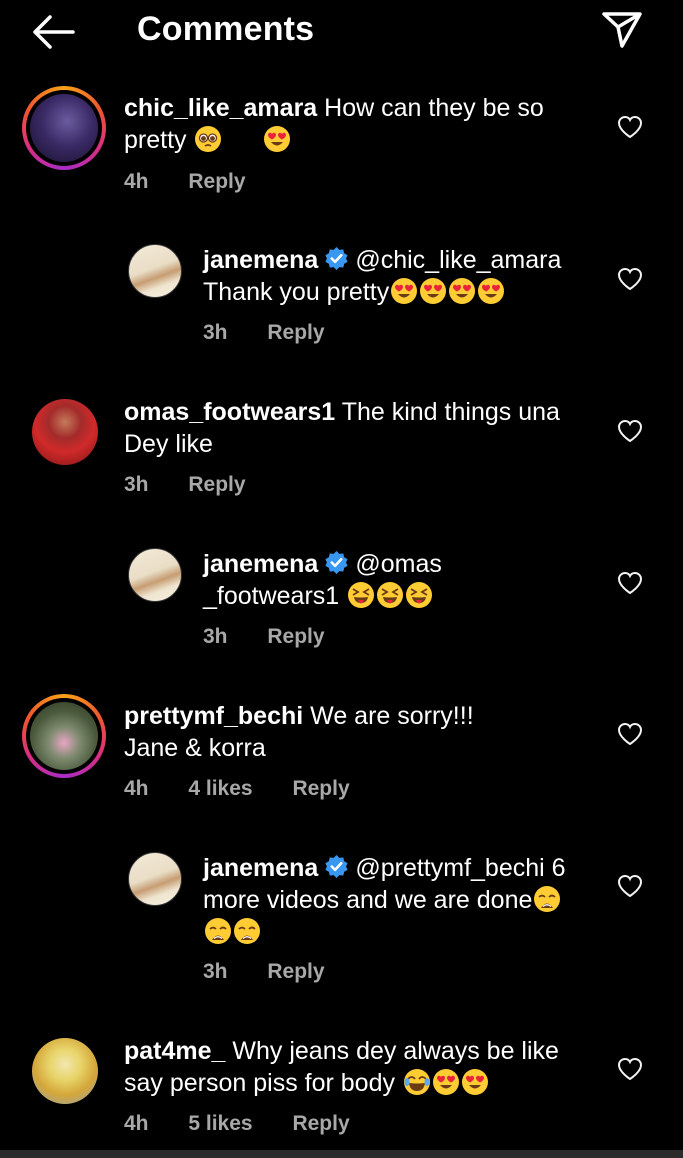  I want to click on page-title: Comments, so click(226, 29).